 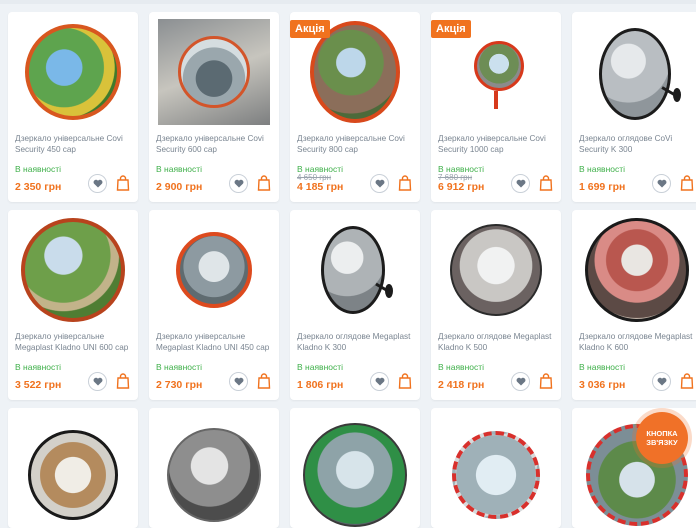 What do you see at coordinates (461, 187) in the screenshot?
I see `product-price: 6 912 грн` at bounding box center [461, 187].